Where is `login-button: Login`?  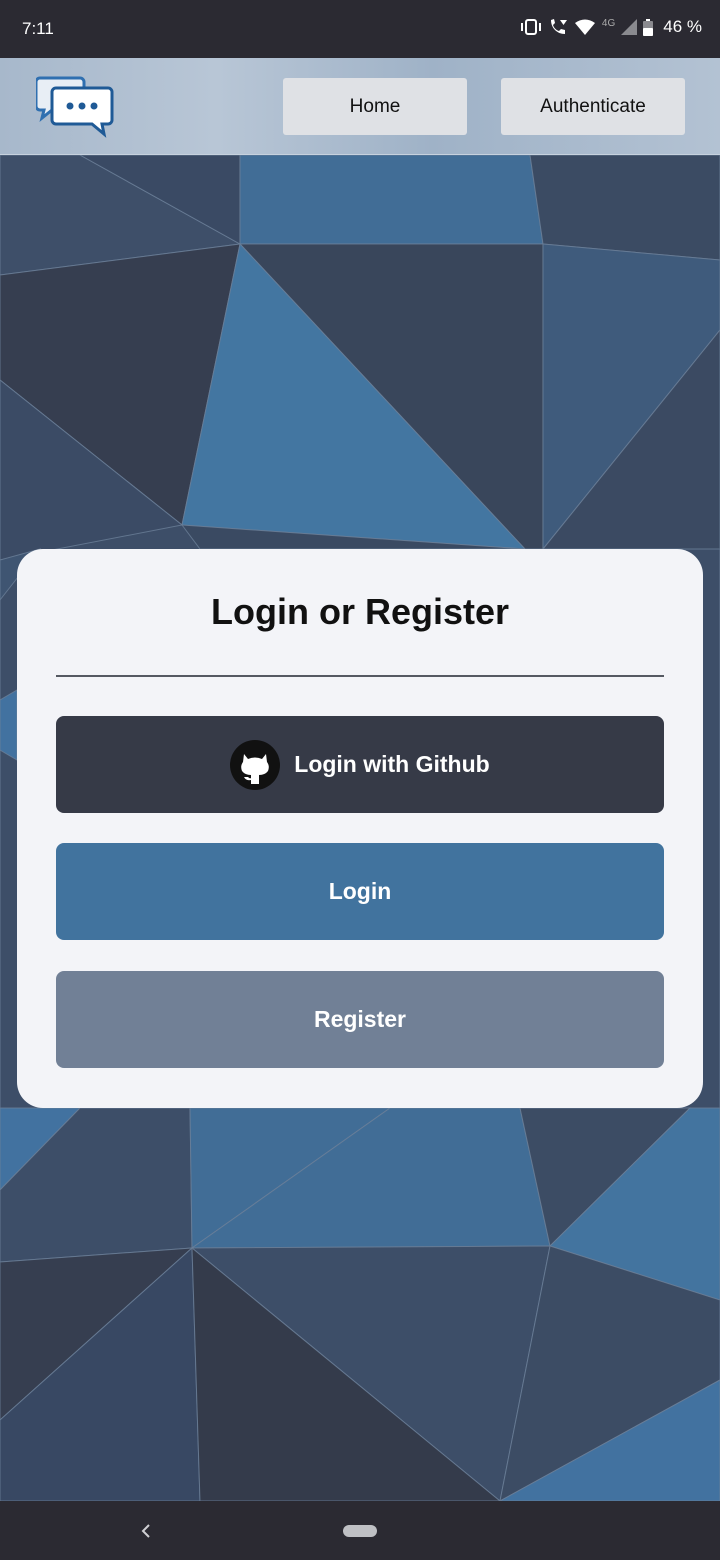
login-button: Login is located at coordinates (360, 891).